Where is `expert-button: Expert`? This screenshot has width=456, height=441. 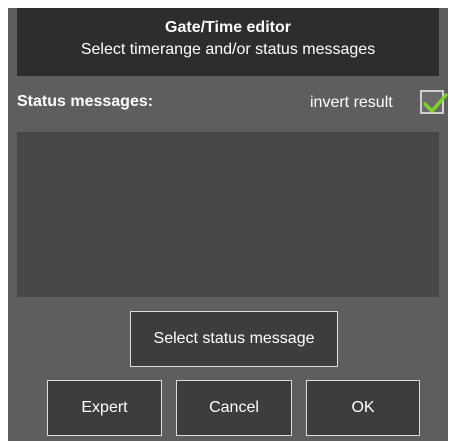 expert-button: Expert is located at coordinates (104, 408).